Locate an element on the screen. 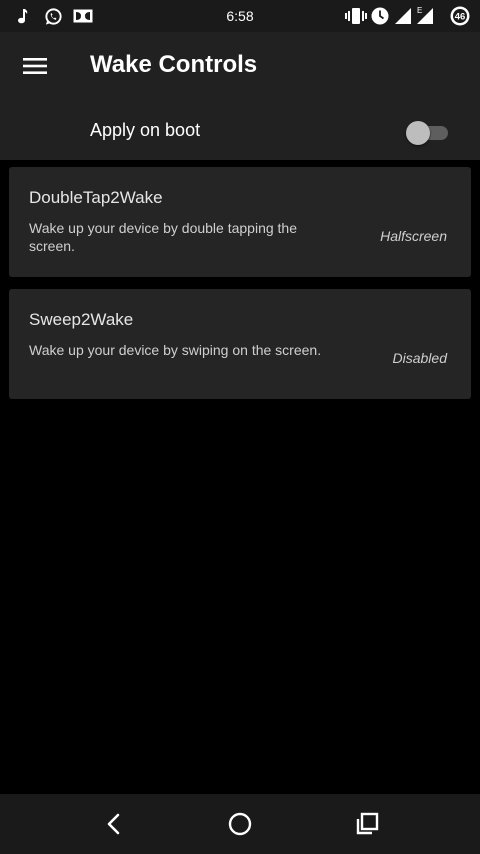 The height and width of the screenshot is (854, 480). battery-icon: 46 is located at coordinates (460, 16).